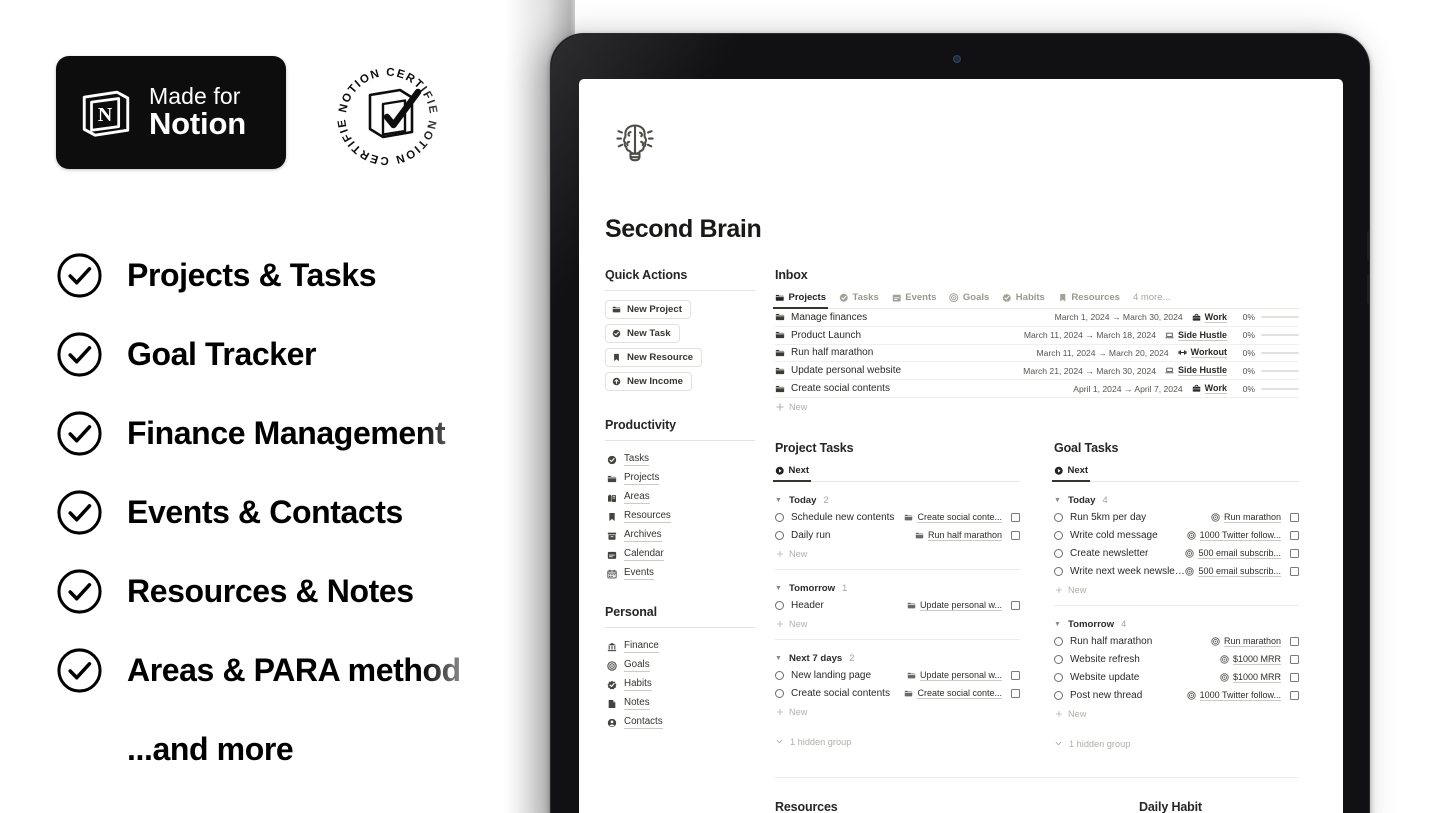 This screenshot has height=813, width=1445. I want to click on volume-up-button, so click(1368, 246).